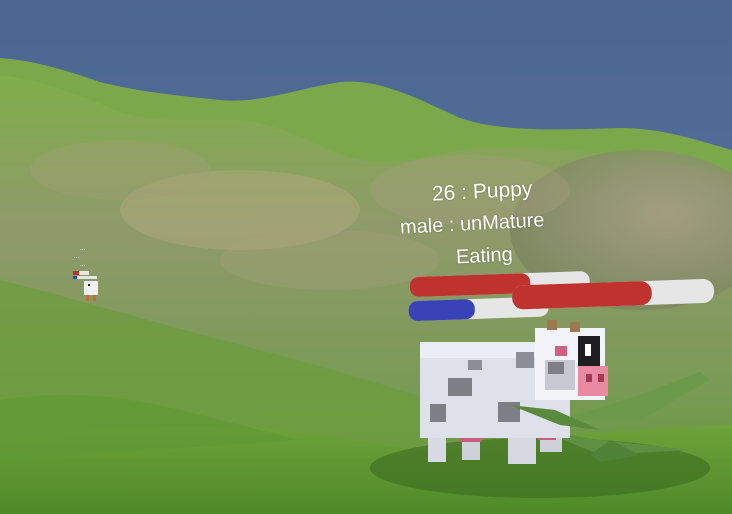 Image resolution: width=732 pixels, height=514 pixels. I want to click on bottom-left-bar-fill, so click(441, 310).